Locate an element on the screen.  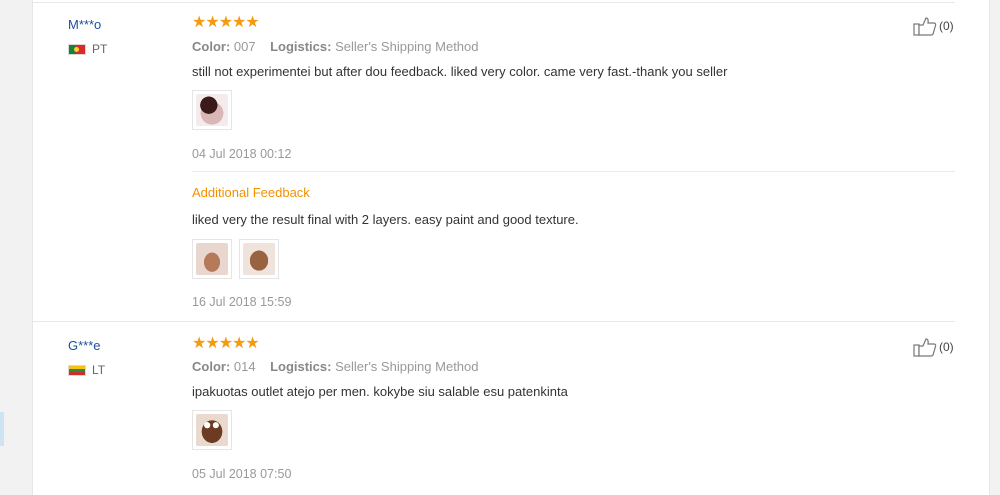
lithuania-flag-icon is located at coordinates (77, 370).